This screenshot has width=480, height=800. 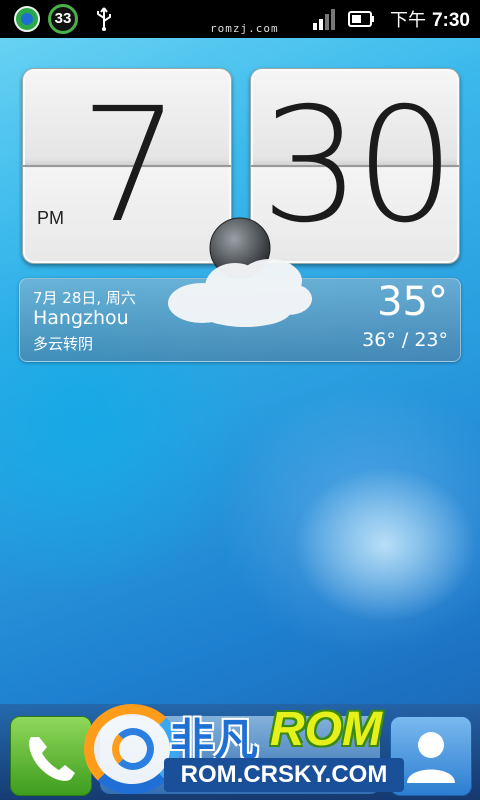 What do you see at coordinates (243, 749) in the screenshot?
I see `site-logo-overlay: 非凡 ROM ROM.CRSKY.COM` at bounding box center [243, 749].